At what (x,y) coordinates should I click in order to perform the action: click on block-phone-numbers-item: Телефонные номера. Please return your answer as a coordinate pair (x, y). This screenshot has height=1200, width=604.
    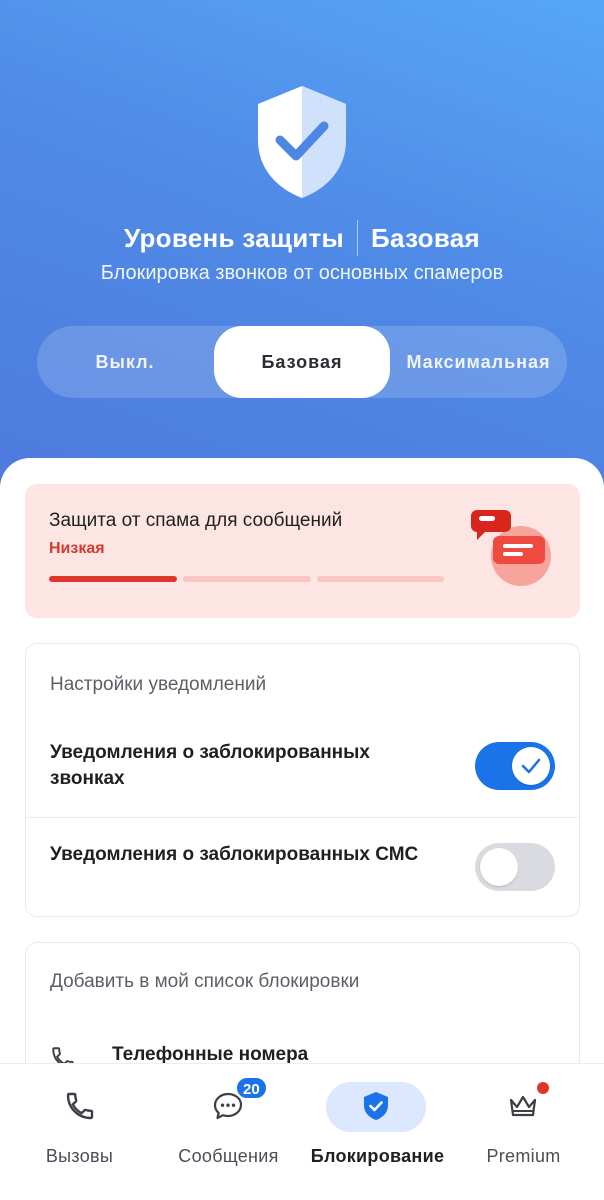
    Looking at the image, I should click on (210, 1055).